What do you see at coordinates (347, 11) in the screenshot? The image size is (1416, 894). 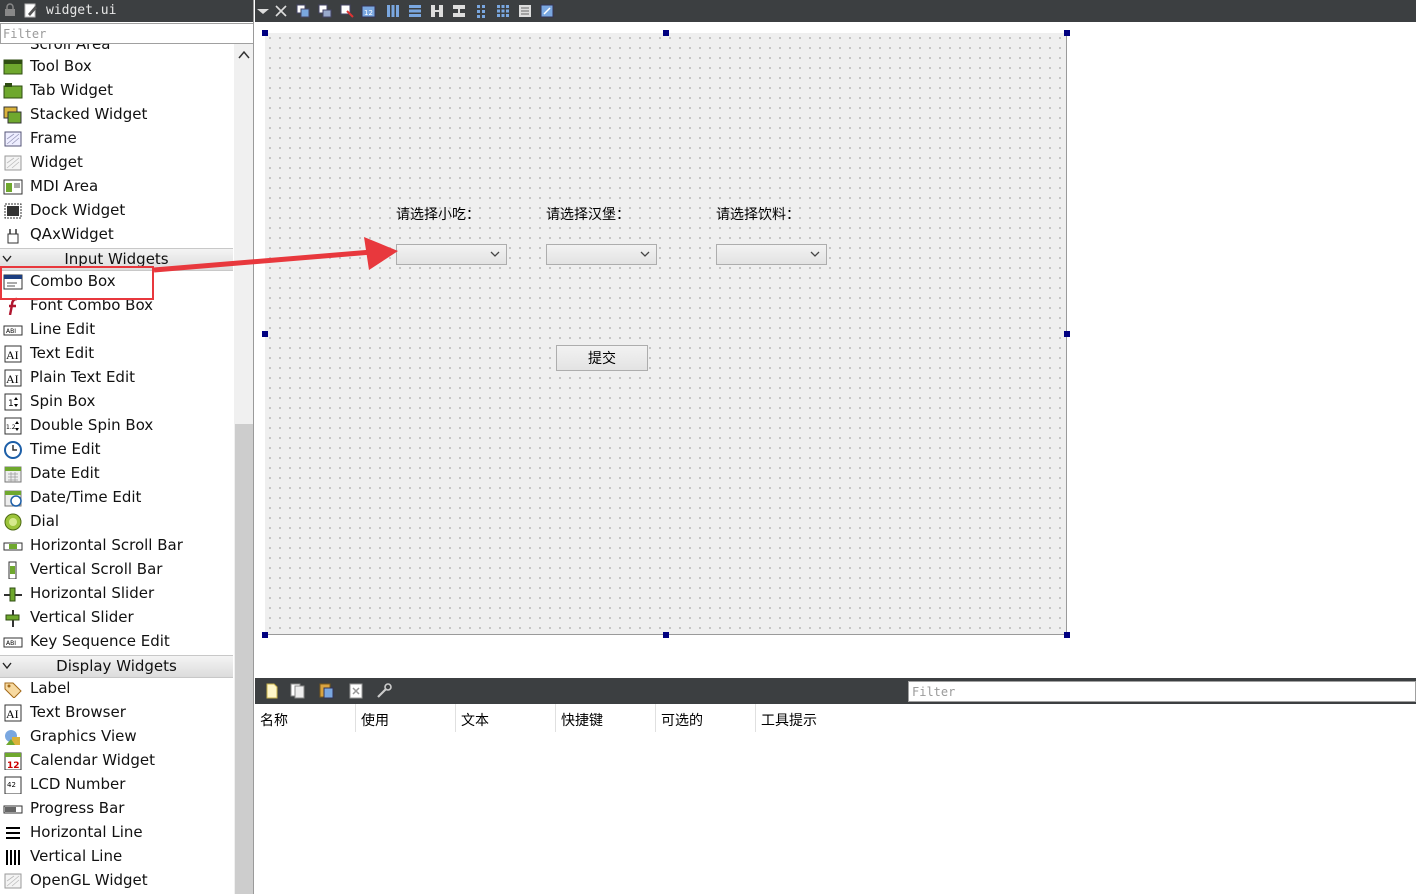 I see `edit-buddies-icon` at bounding box center [347, 11].